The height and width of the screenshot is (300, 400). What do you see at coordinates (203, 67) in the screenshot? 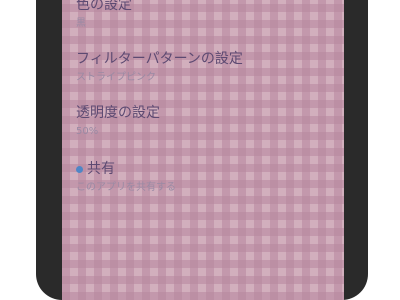
I see `filter-pattern-setting: フィルターパターンの設定 ストライプピンク` at bounding box center [203, 67].